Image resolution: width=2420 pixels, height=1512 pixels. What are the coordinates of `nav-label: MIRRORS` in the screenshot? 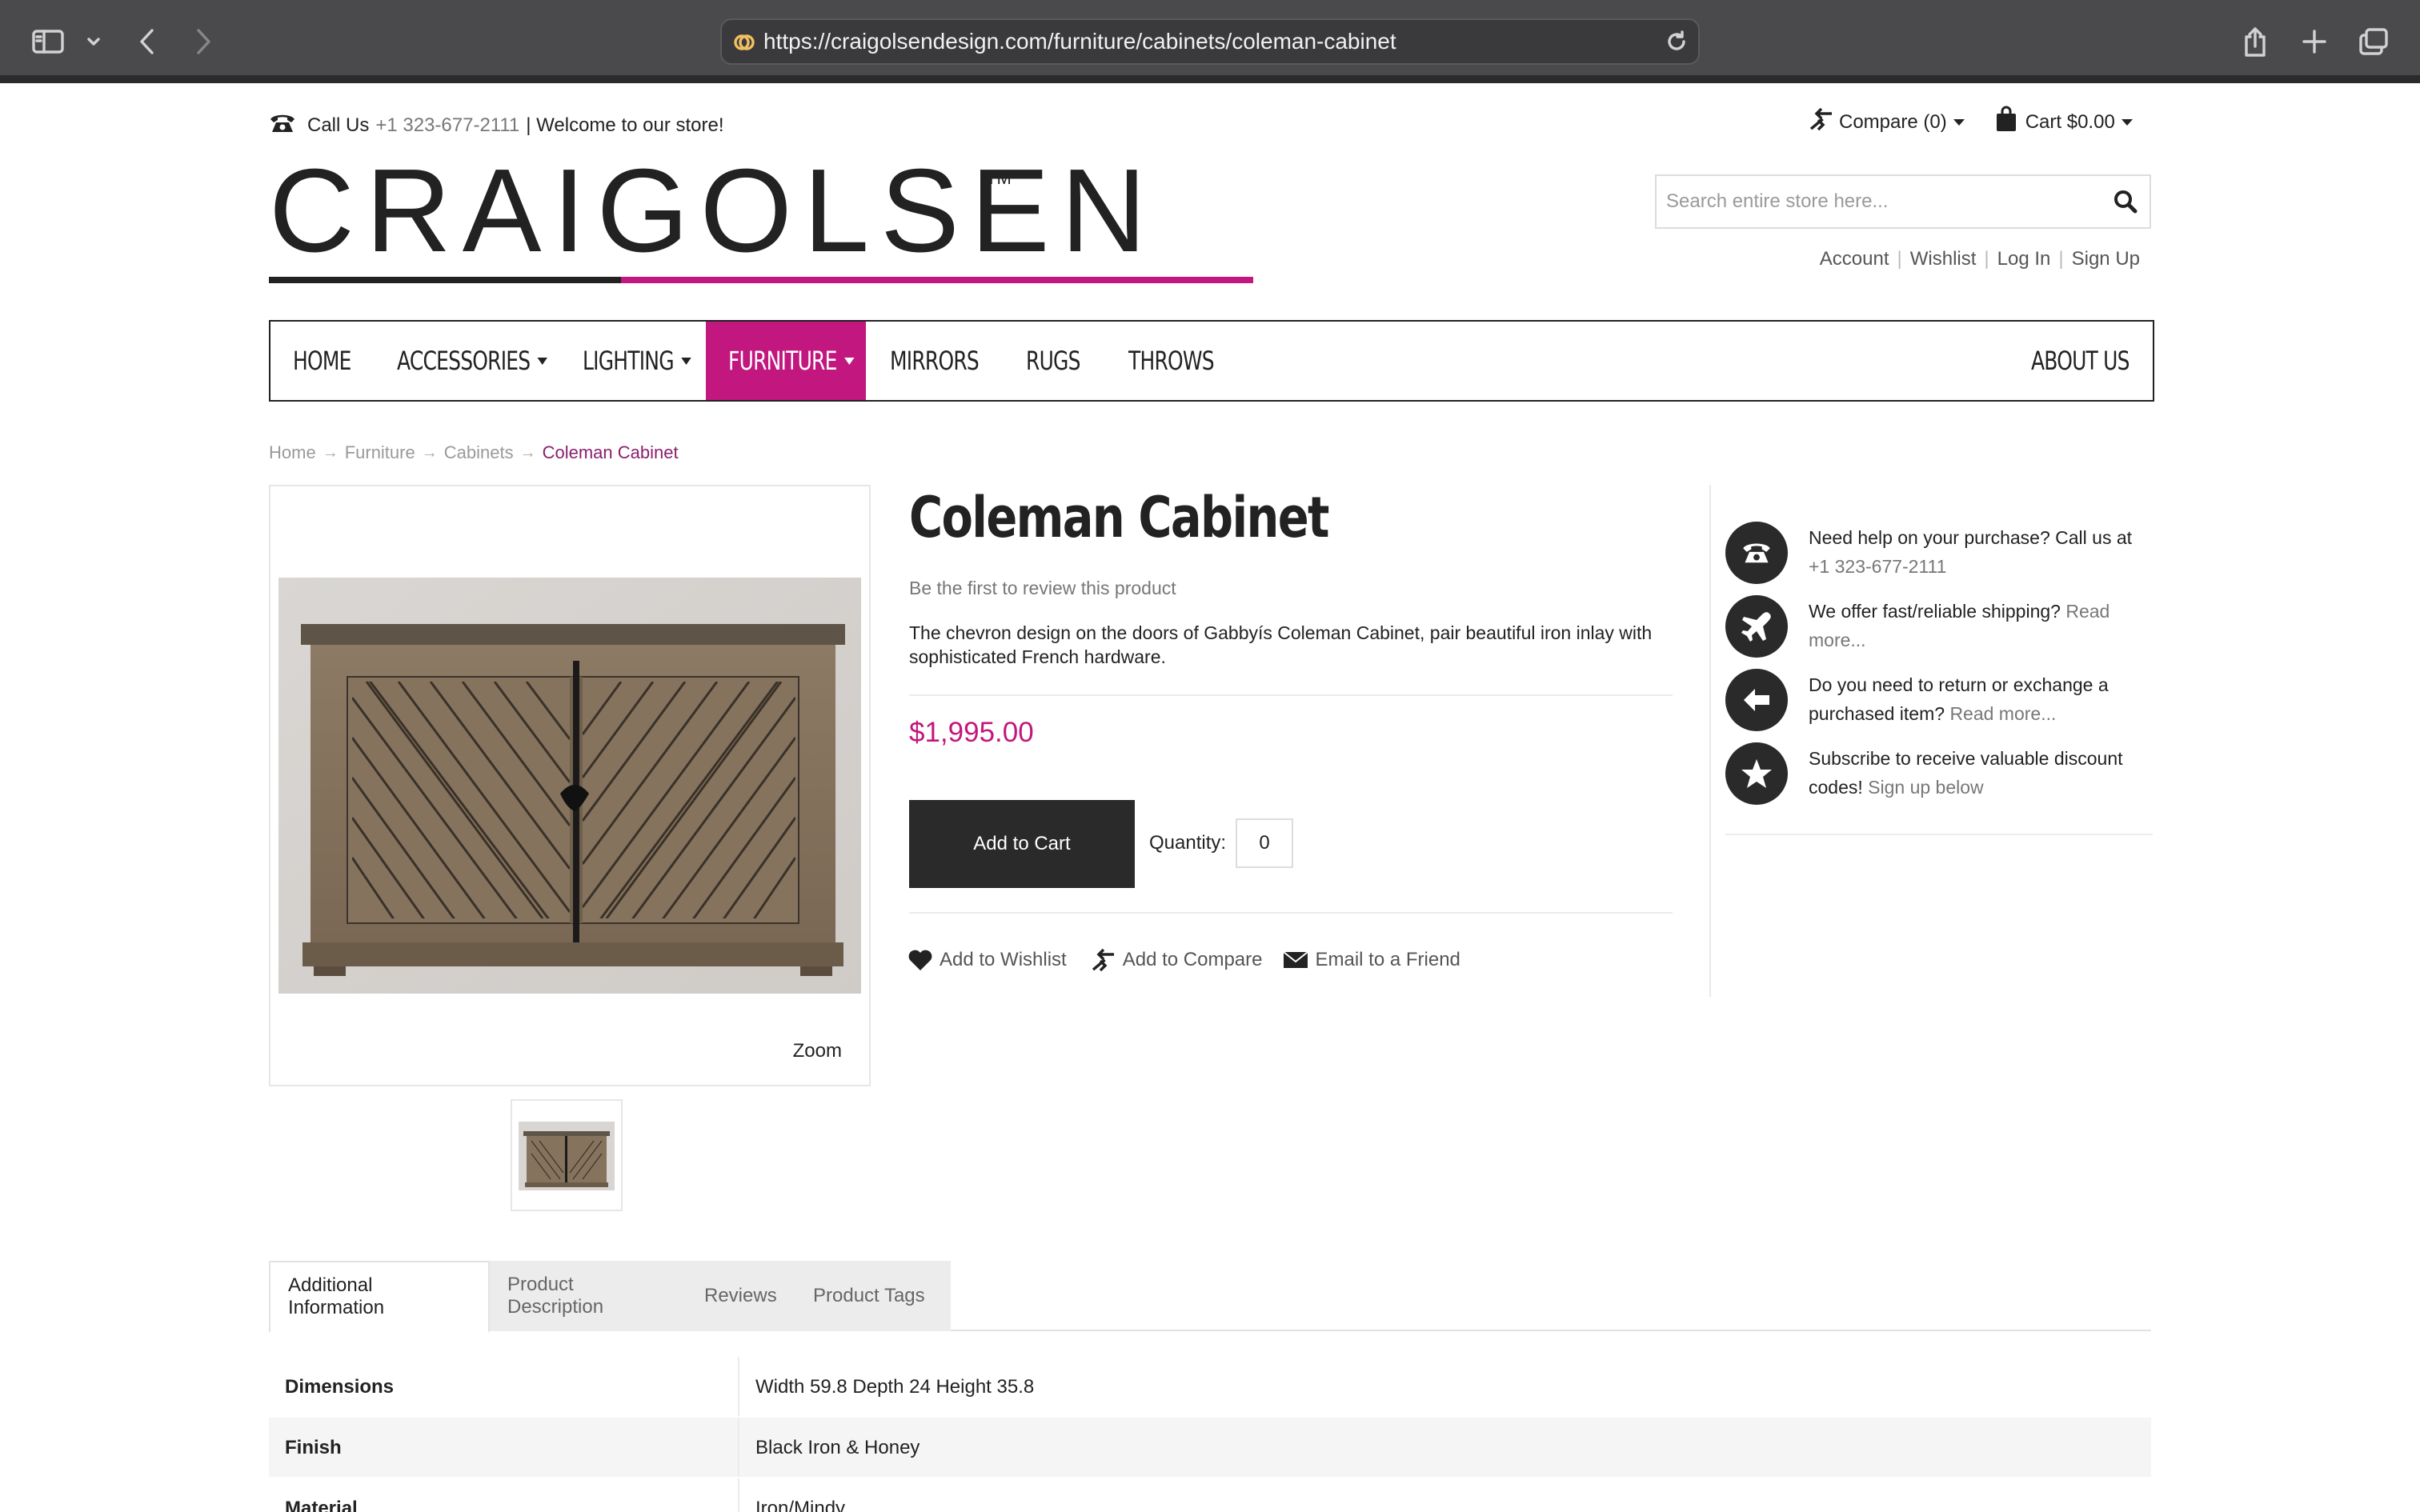 It's located at (935, 361).